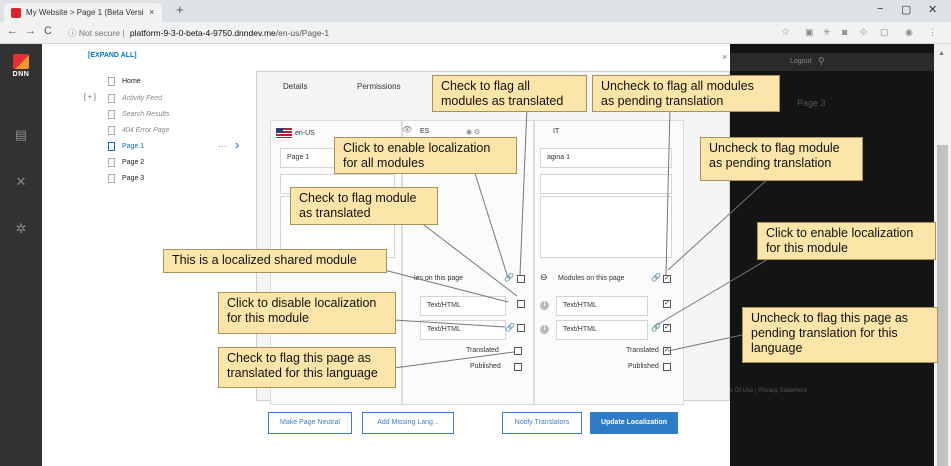 This screenshot has height=466, width=951. I want to click on tree-item: 404 Error Page, so click(138, 130).